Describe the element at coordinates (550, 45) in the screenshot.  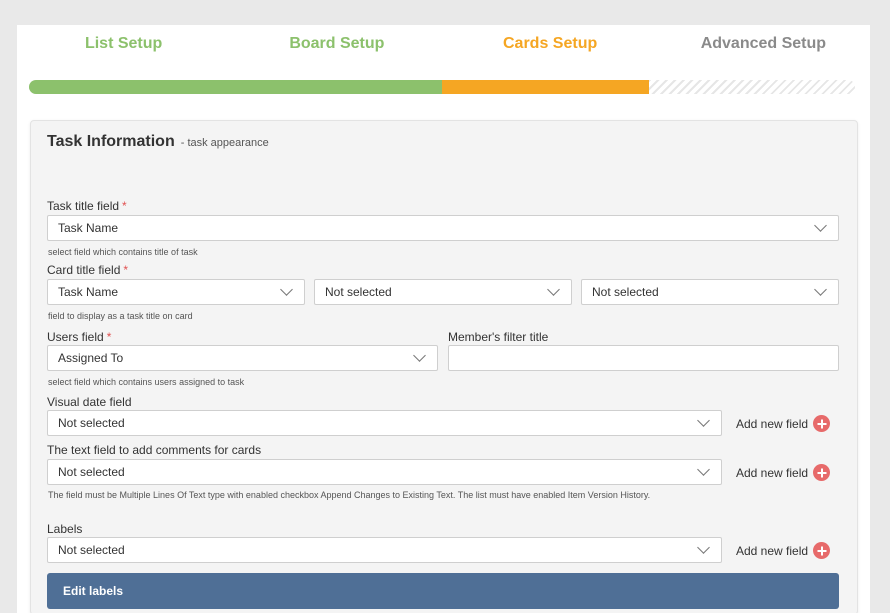
I see `step-cards-setup: Cards Setup` at that location.